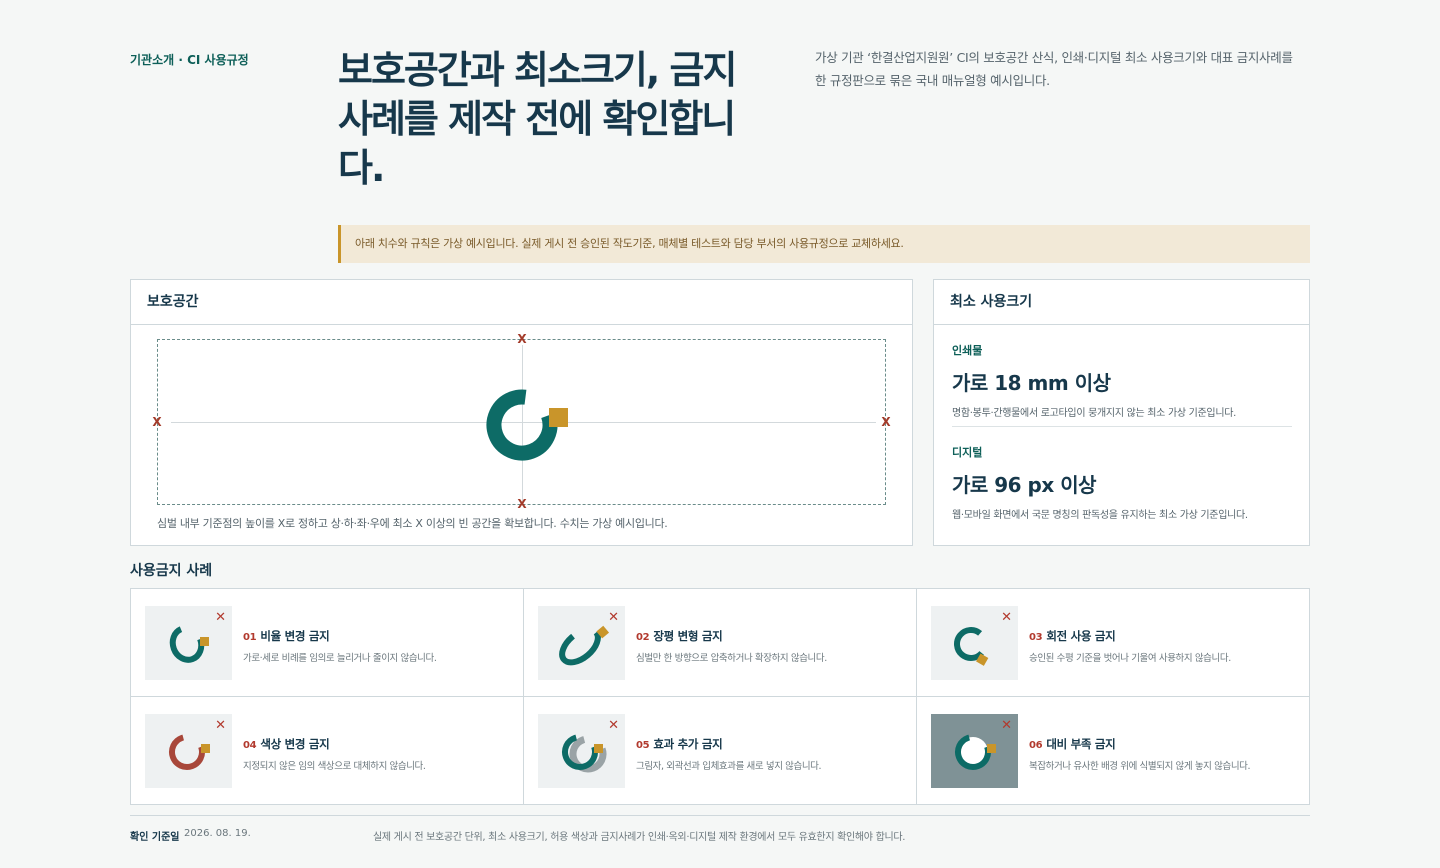 Image resolution: width=1440 pixels, height=868 pixels. Describe the element at coordinates (688, 744) in the screenshot. I see `item-title: 효과 추가 금지` at that location.